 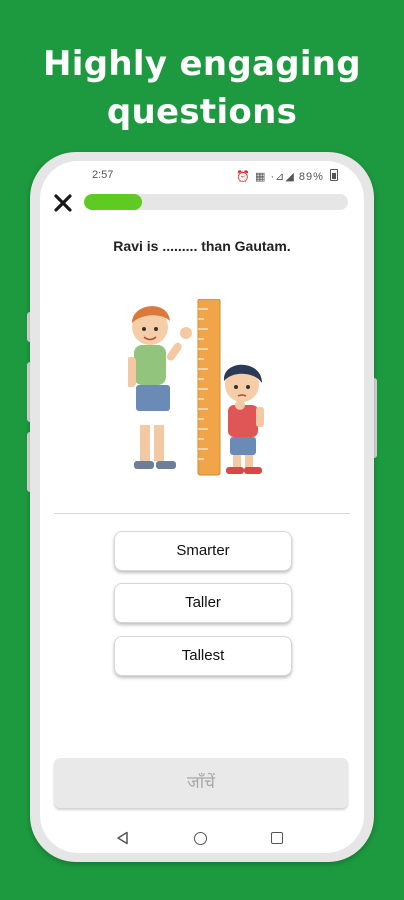 I want to click on status-icons: ⏰ ▦ ·⊿◢ 89%, so click(x=287, y=176).